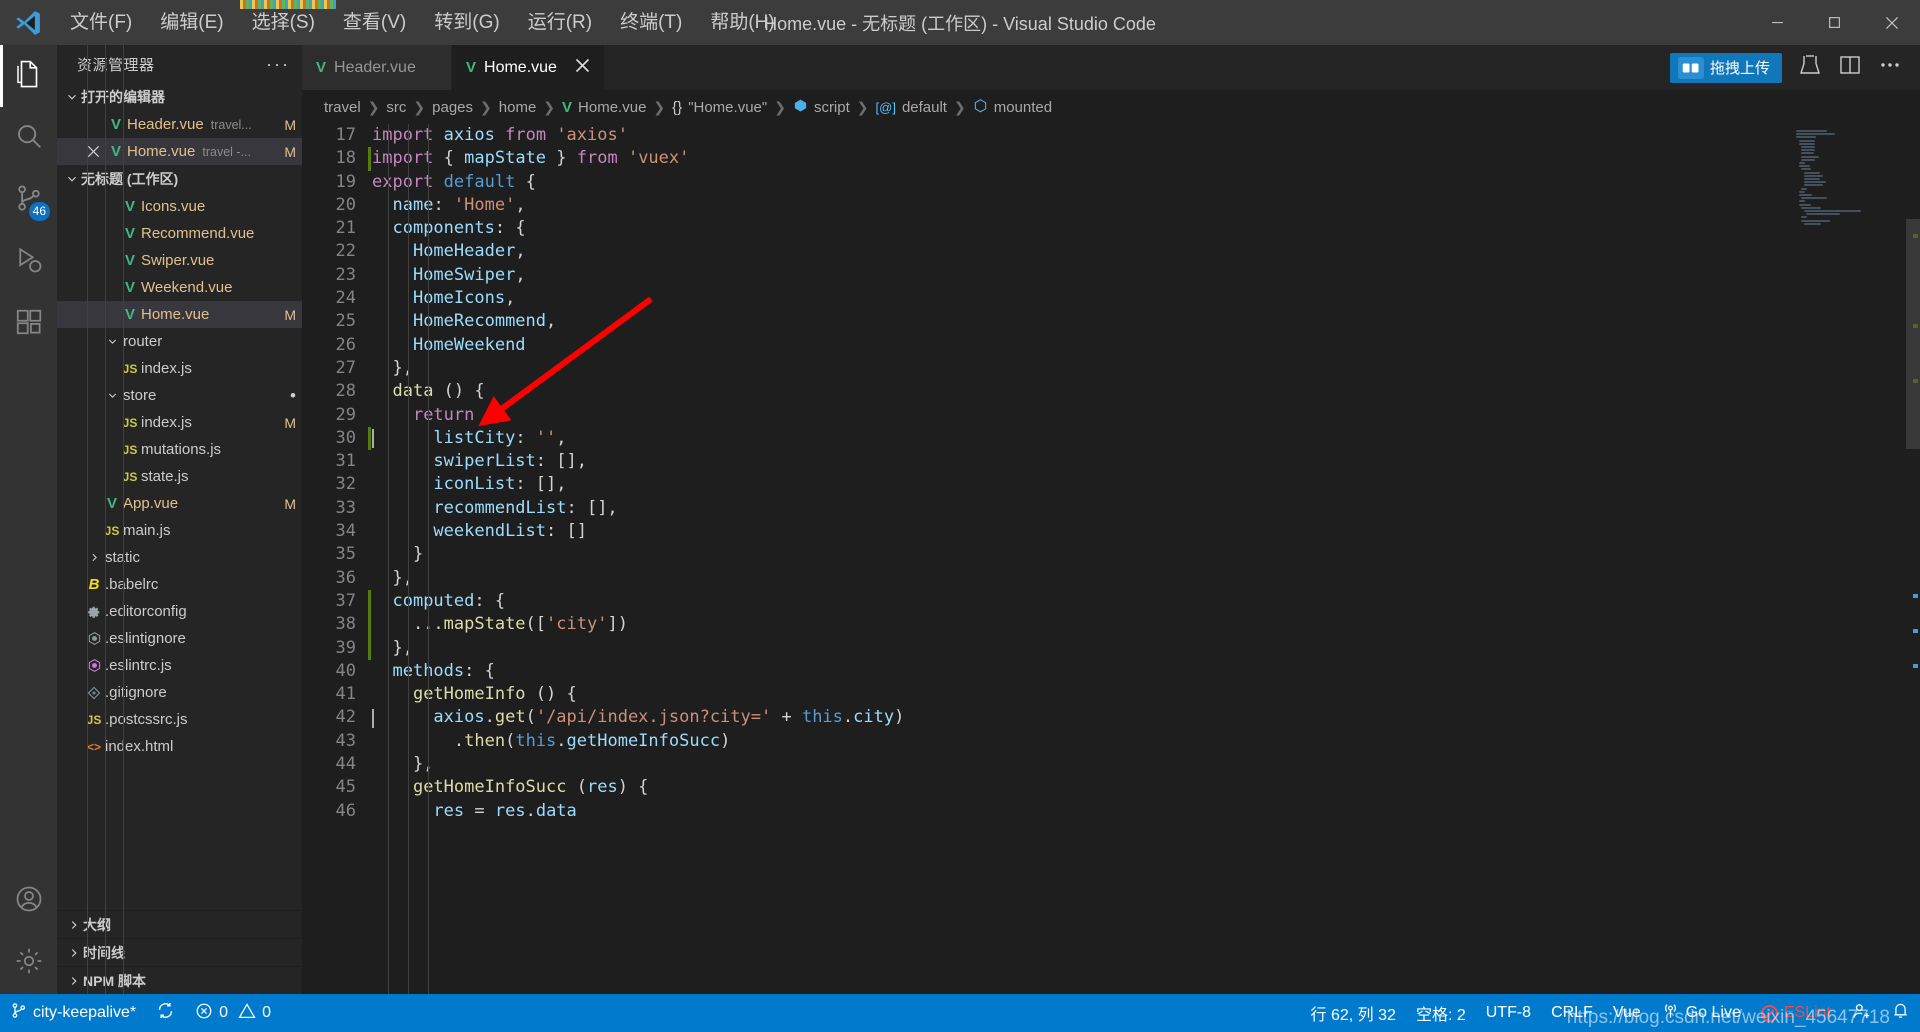  What do you see at coordinates (165, 1013) in the screenshot?
I see `status-sync` at bounding box center [165, 1013].